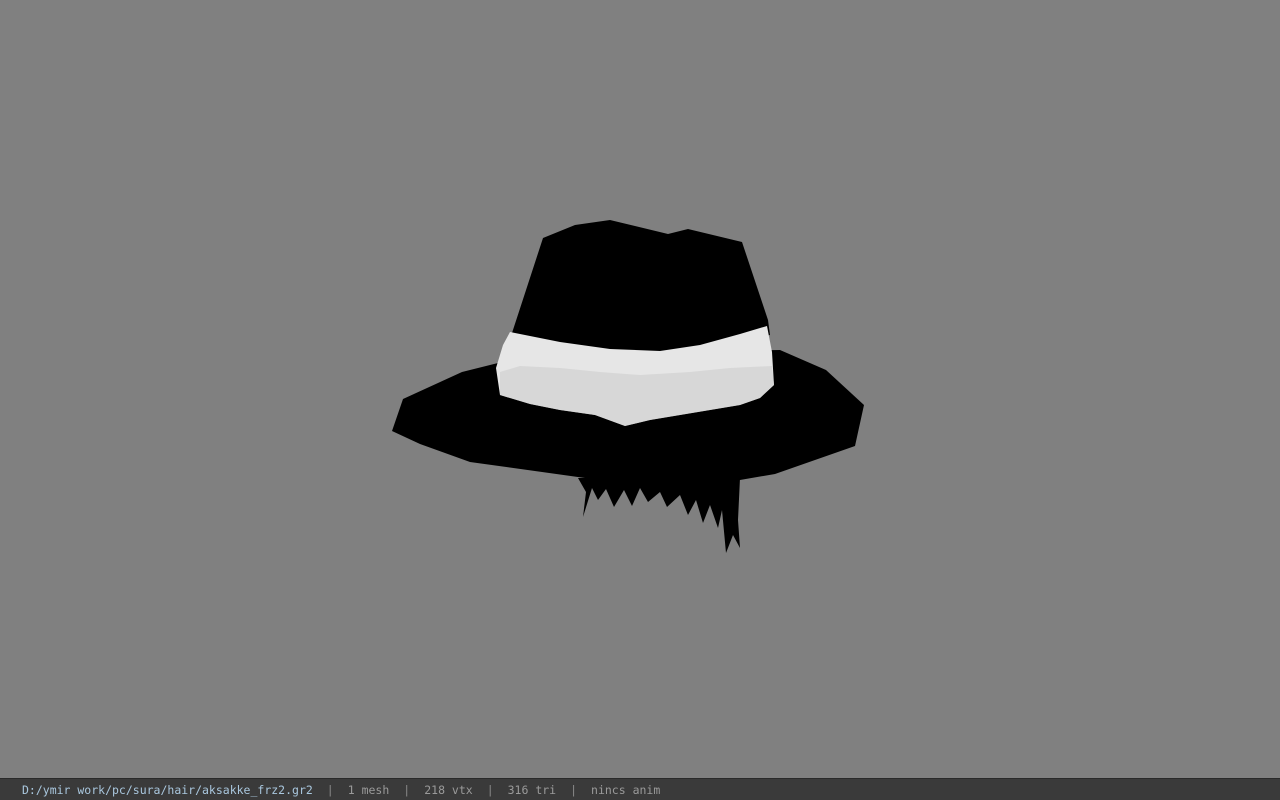 The width and height of the screenshot is (1280, 800). I want to click on hair-strands, so click(659, 515).